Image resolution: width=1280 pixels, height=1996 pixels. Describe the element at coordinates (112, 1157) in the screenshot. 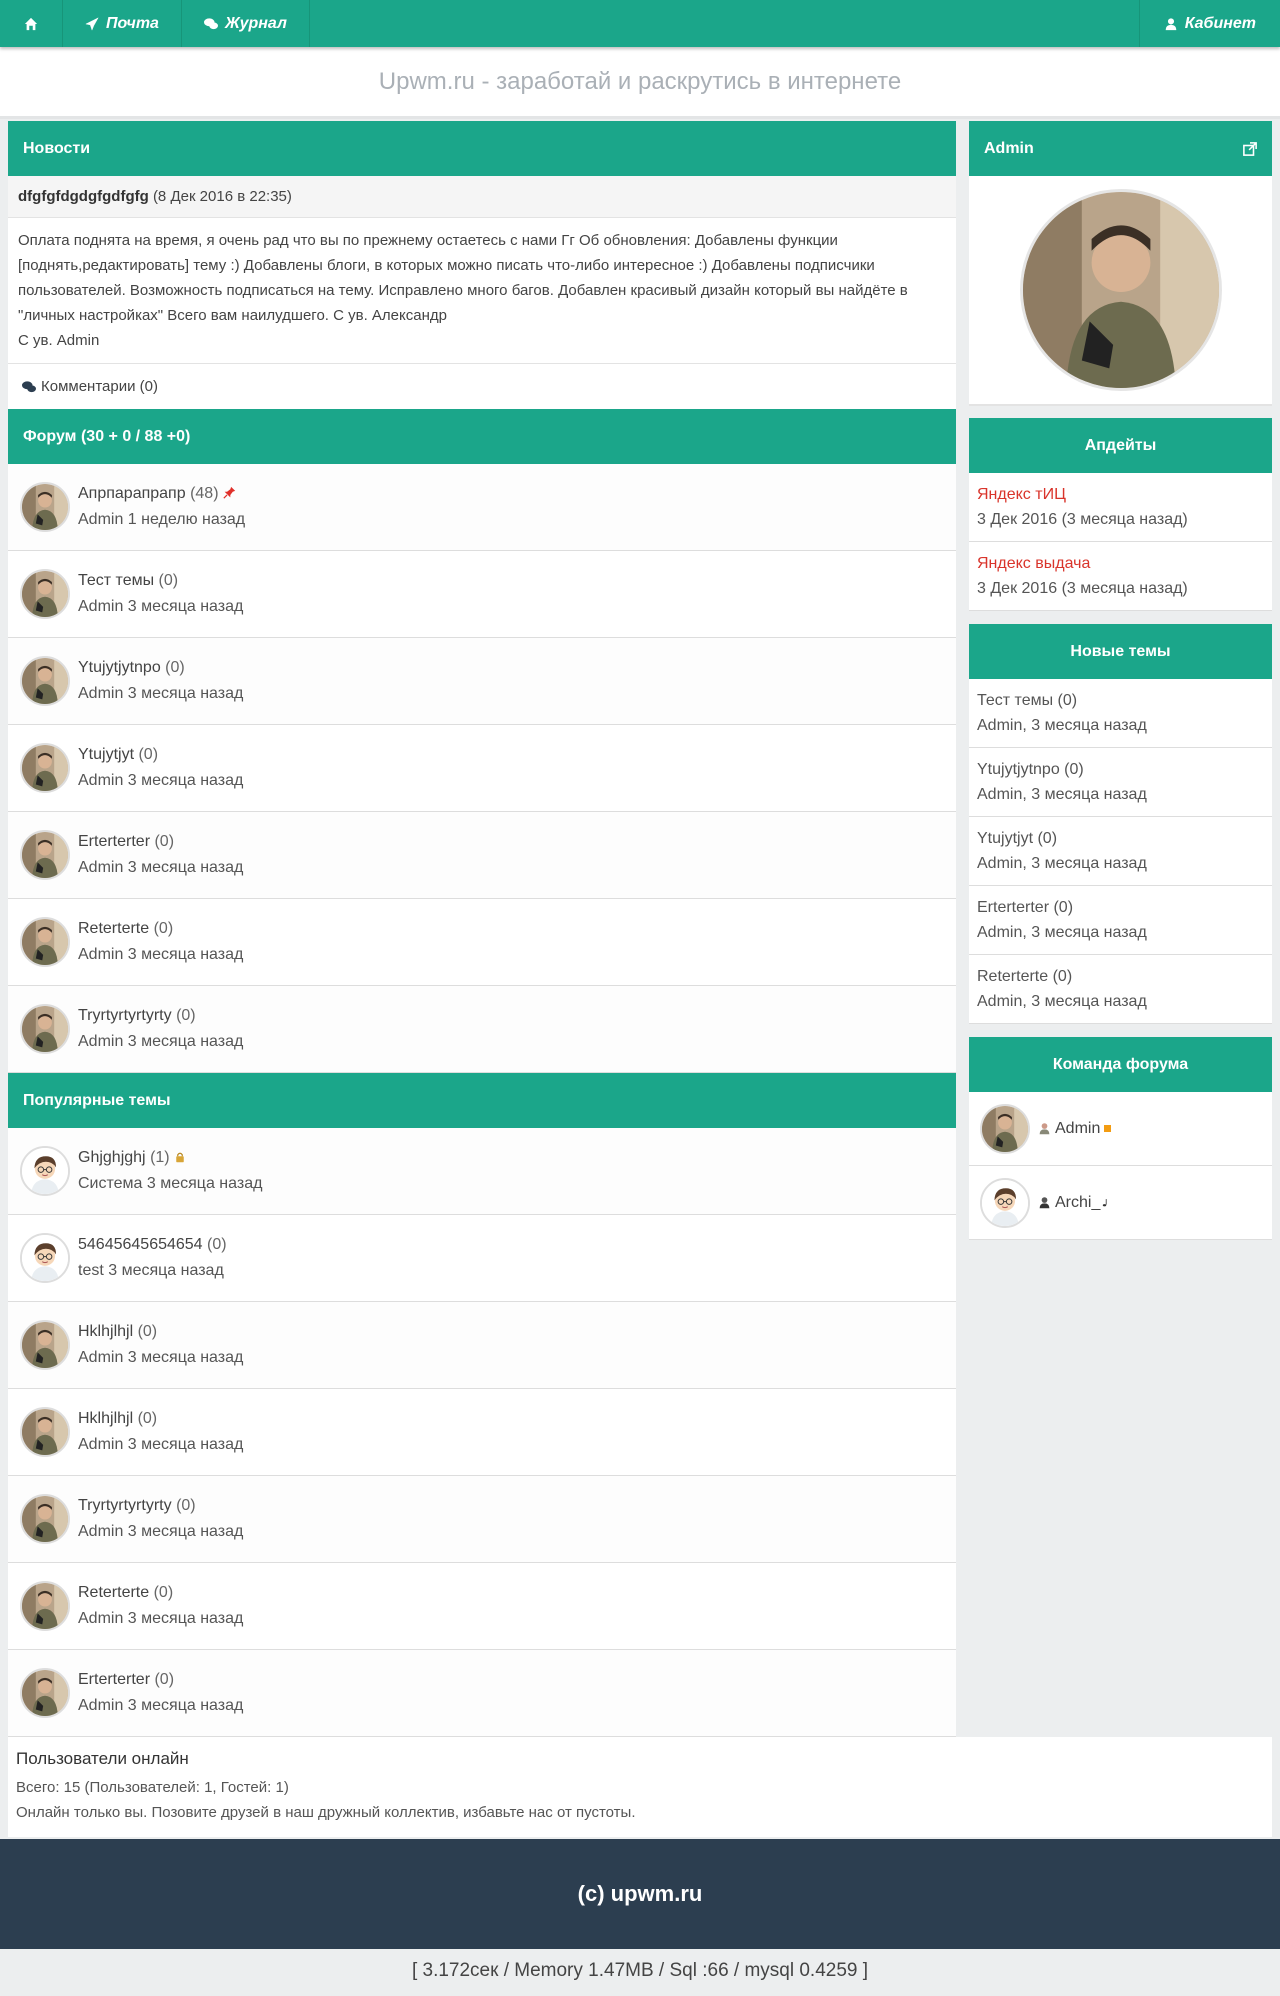

I see `topic-title: Ghjghjghj` at that location.